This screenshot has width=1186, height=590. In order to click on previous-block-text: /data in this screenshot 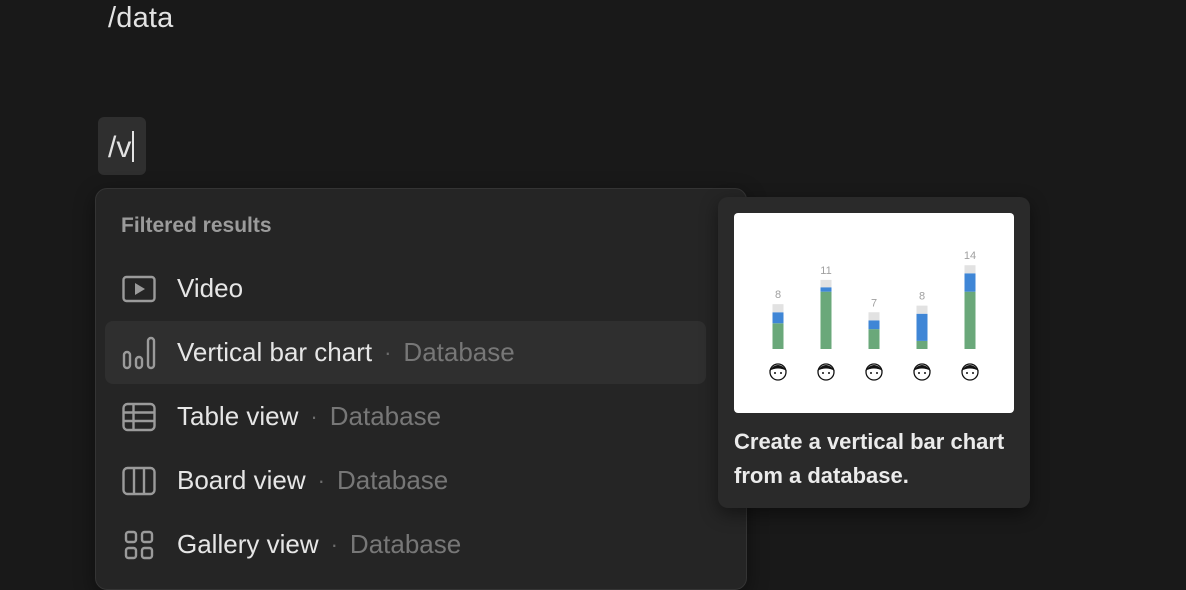, I will do `click(141, 18)`.